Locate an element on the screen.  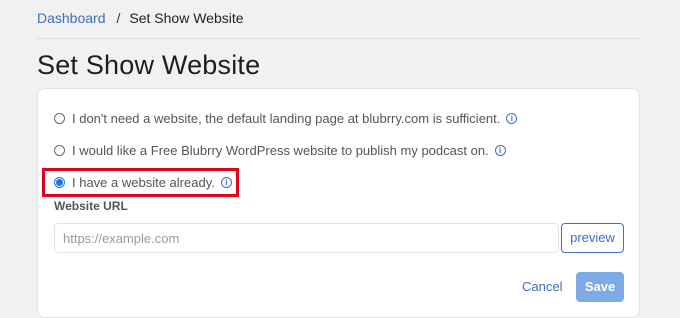
breadcrumb: Dashboard / Set Show Website is located at coordinates (140, 18).